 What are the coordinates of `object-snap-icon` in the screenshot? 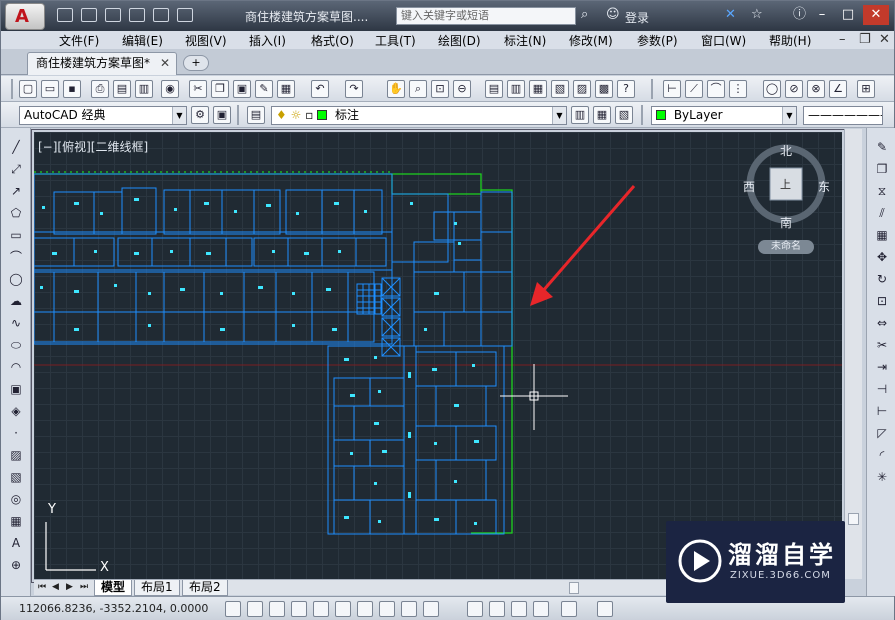 It's located at (343, 609).